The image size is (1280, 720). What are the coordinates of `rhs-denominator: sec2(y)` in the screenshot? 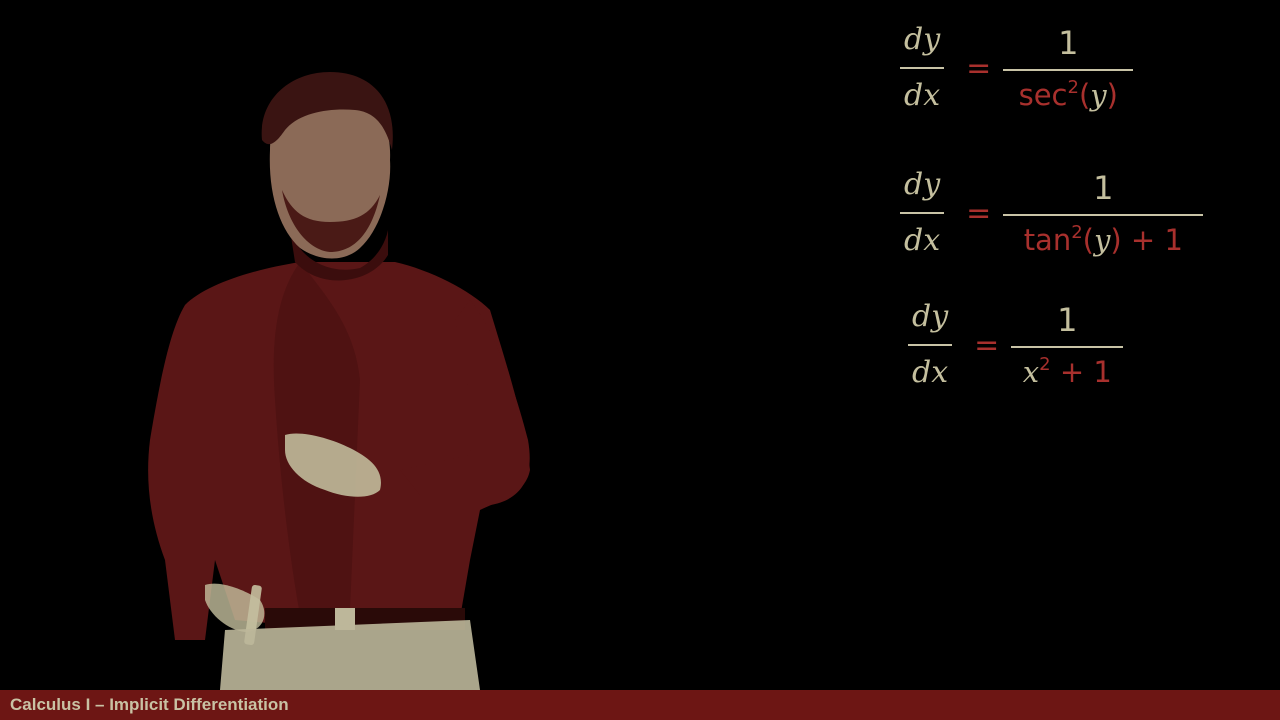 It's located at (1068, 90).